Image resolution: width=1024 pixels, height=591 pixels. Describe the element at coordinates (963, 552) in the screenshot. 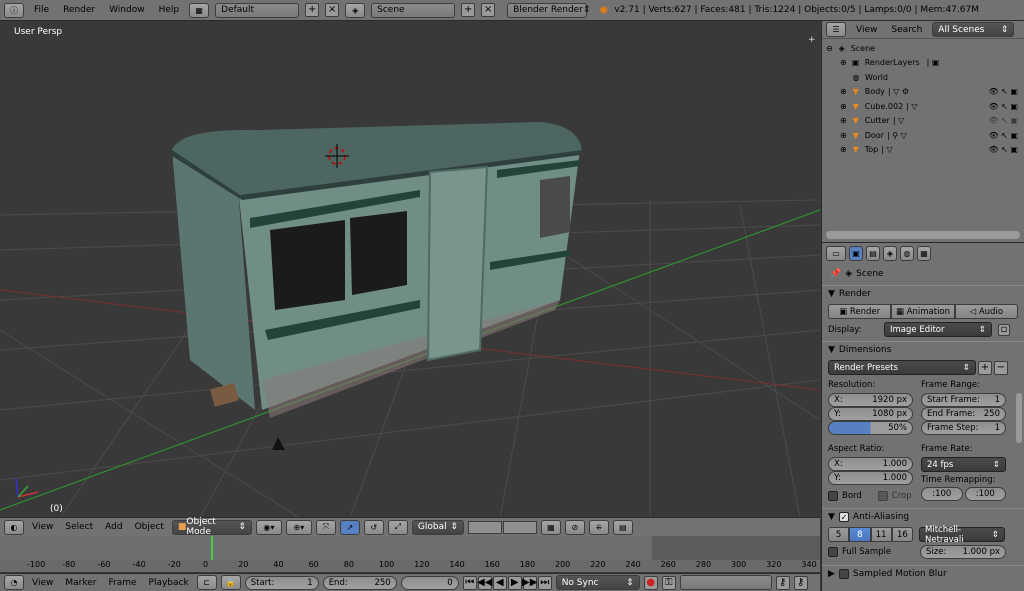

I see `filter-size-field: Size: 1.000 px` at that location.